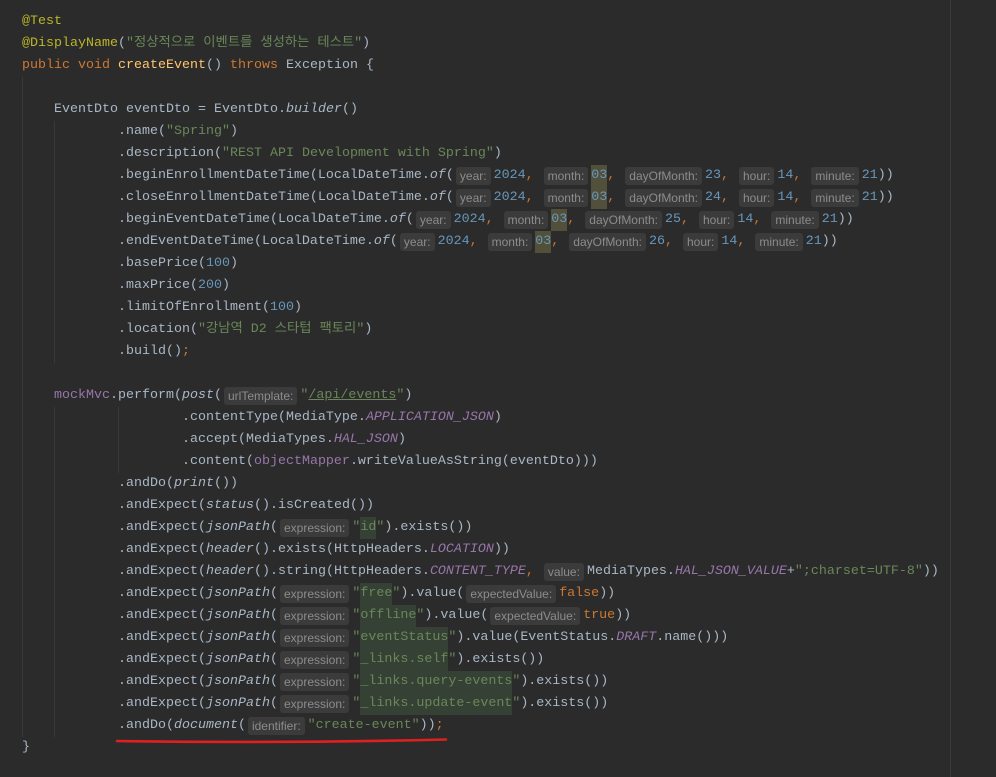 The height and width of the screenshot is (777, 996). Describe the element at coordinates (197, 131) in the screenshot. I see `code-token: "Spring"` at that location.